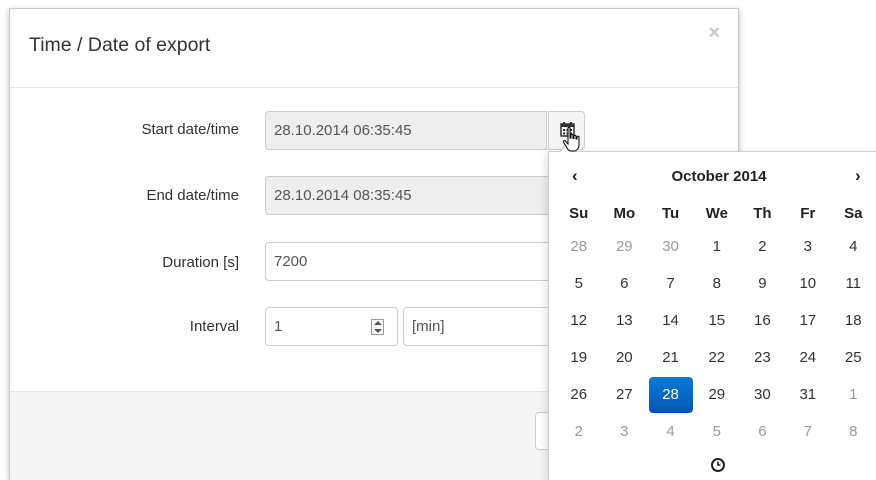 This screenshot has height=480, width=876. Describe the element at coordinates (579, 213) in the screenshot. I see `weekday-header: Su` at that location.